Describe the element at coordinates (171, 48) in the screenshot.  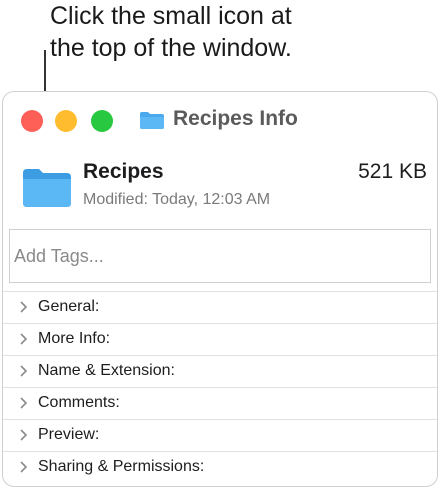
I see `callout-line-2: the top of the window.` at that location.